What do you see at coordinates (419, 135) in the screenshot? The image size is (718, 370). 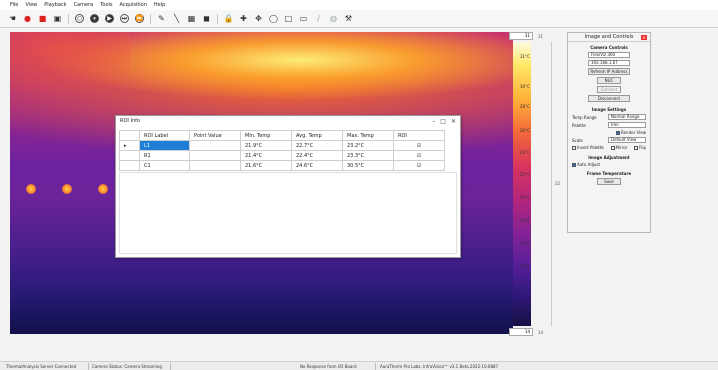 I see `col-roi: ROI` at bounding box center [419, 135].